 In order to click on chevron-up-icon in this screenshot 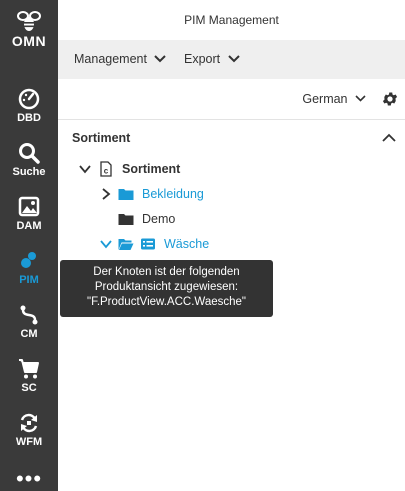, I will do `click(389, 138)`.